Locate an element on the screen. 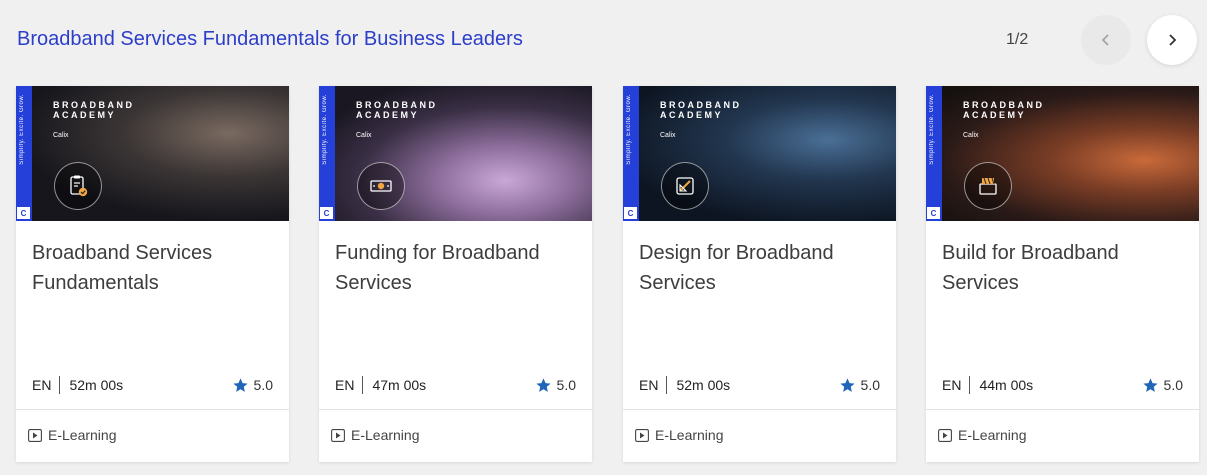 The height and width of the screenshot is (475, 1207). duration-label: 44m 00s is located at coordinates (1006, 385).